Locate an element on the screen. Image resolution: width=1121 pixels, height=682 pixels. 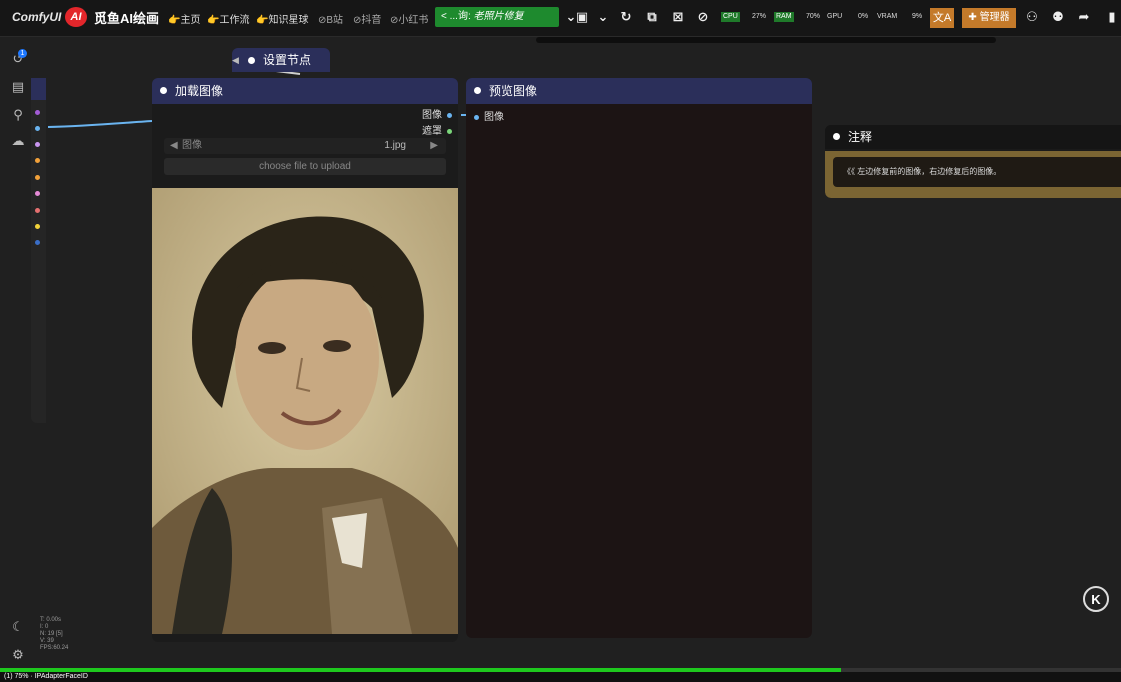
share-icon: < is located at coordinates (444, 16).